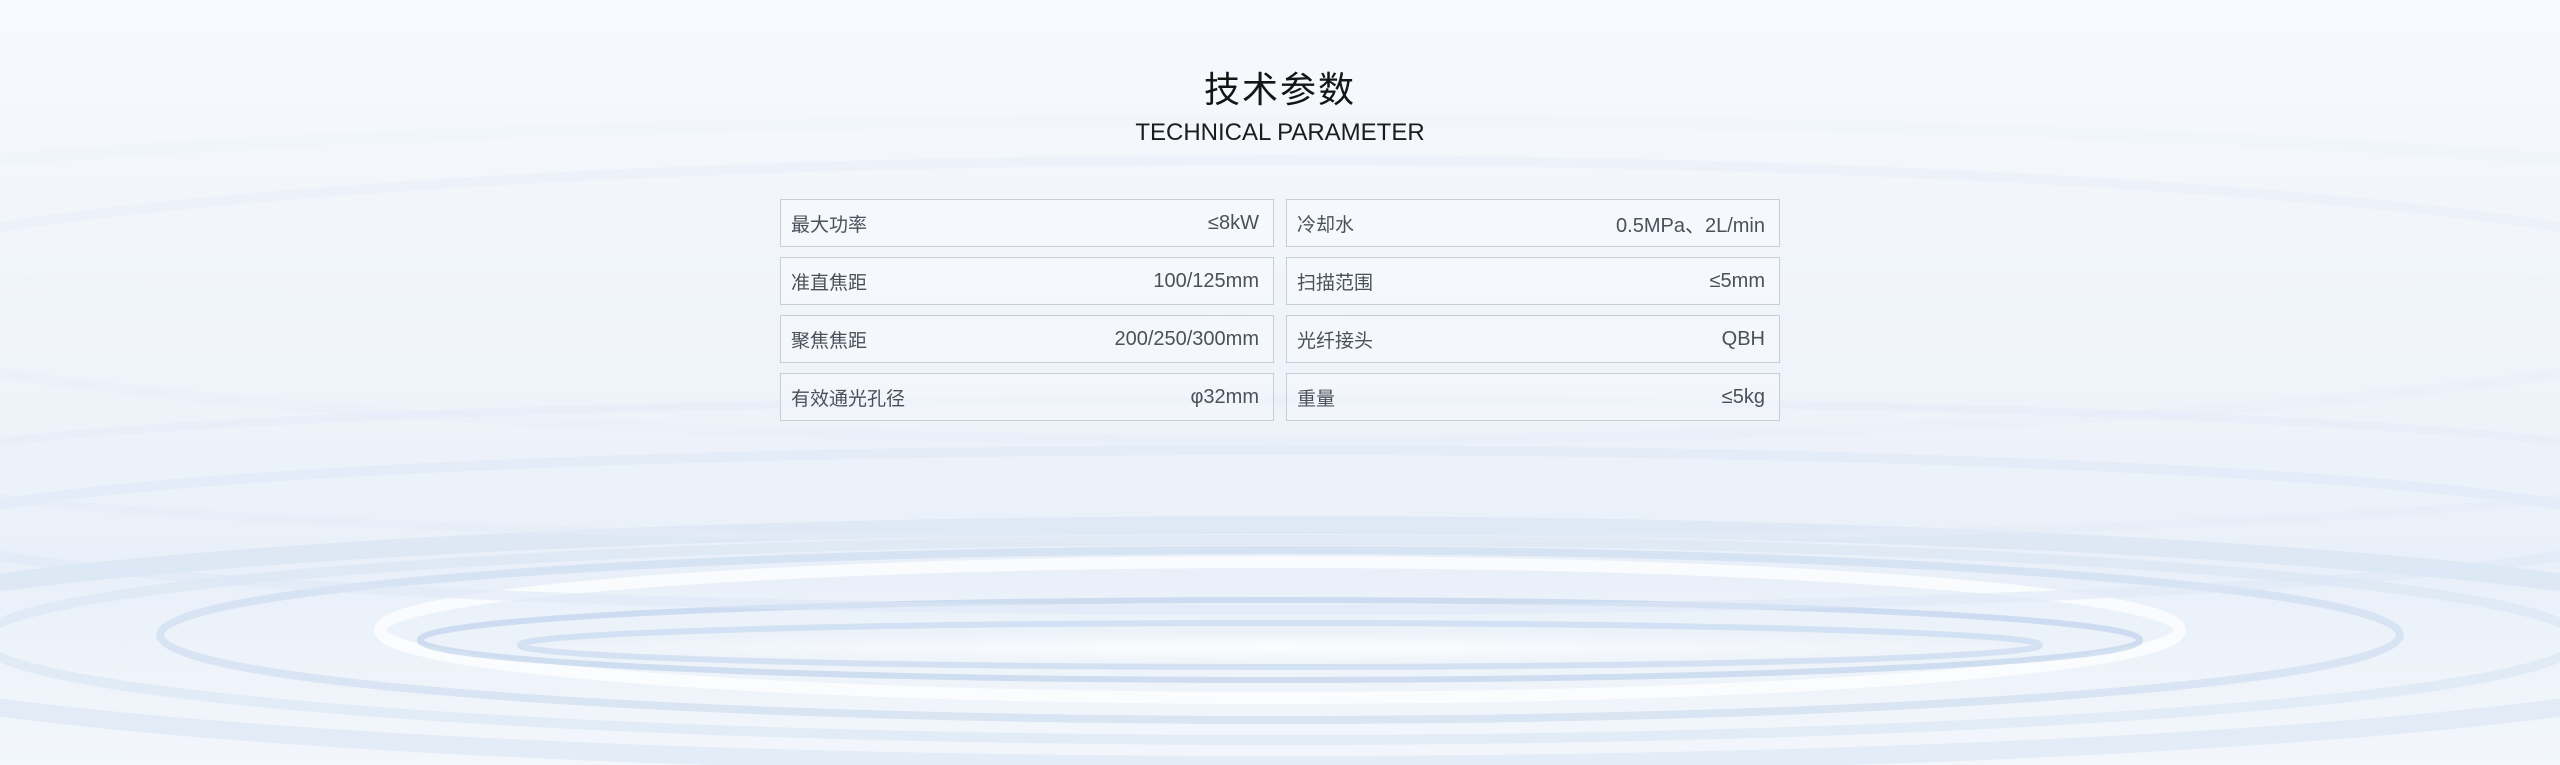 This screenshot has width=2560, height=765. What do you see at coordinates (1326, 224) in the screenshot?
I see `param-label: 冷却水` at bounding box center [1326, 224].